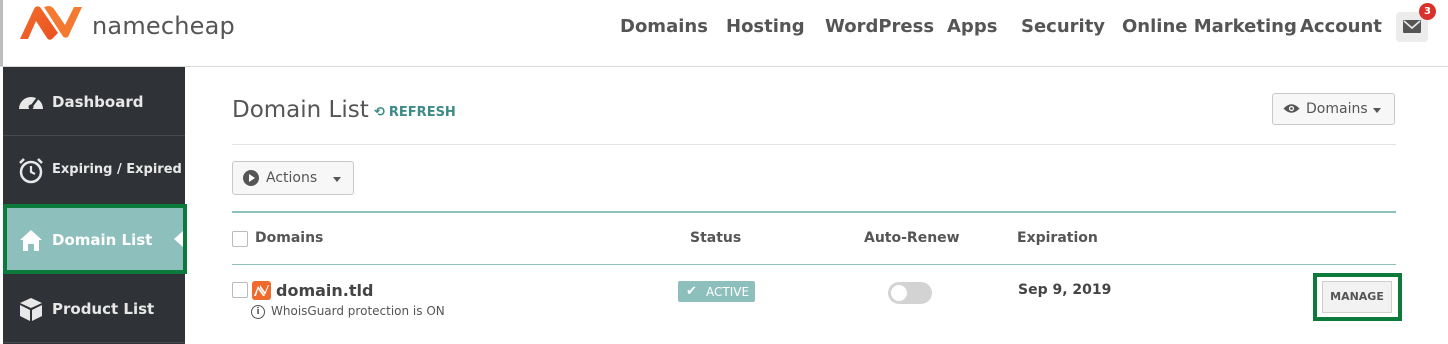  Describe the element at coordinates (814, 264) in the screenshot. I see `table-header-separator` at that location.